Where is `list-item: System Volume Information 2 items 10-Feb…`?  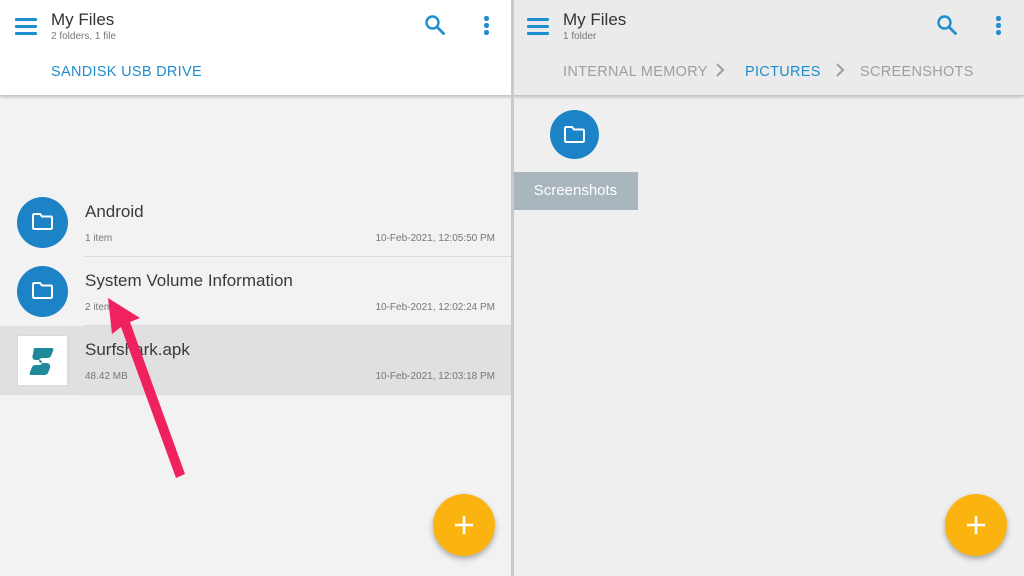 list-item: System Volume Information 2 items 10-Feb… is located at coordinates (256, 291).